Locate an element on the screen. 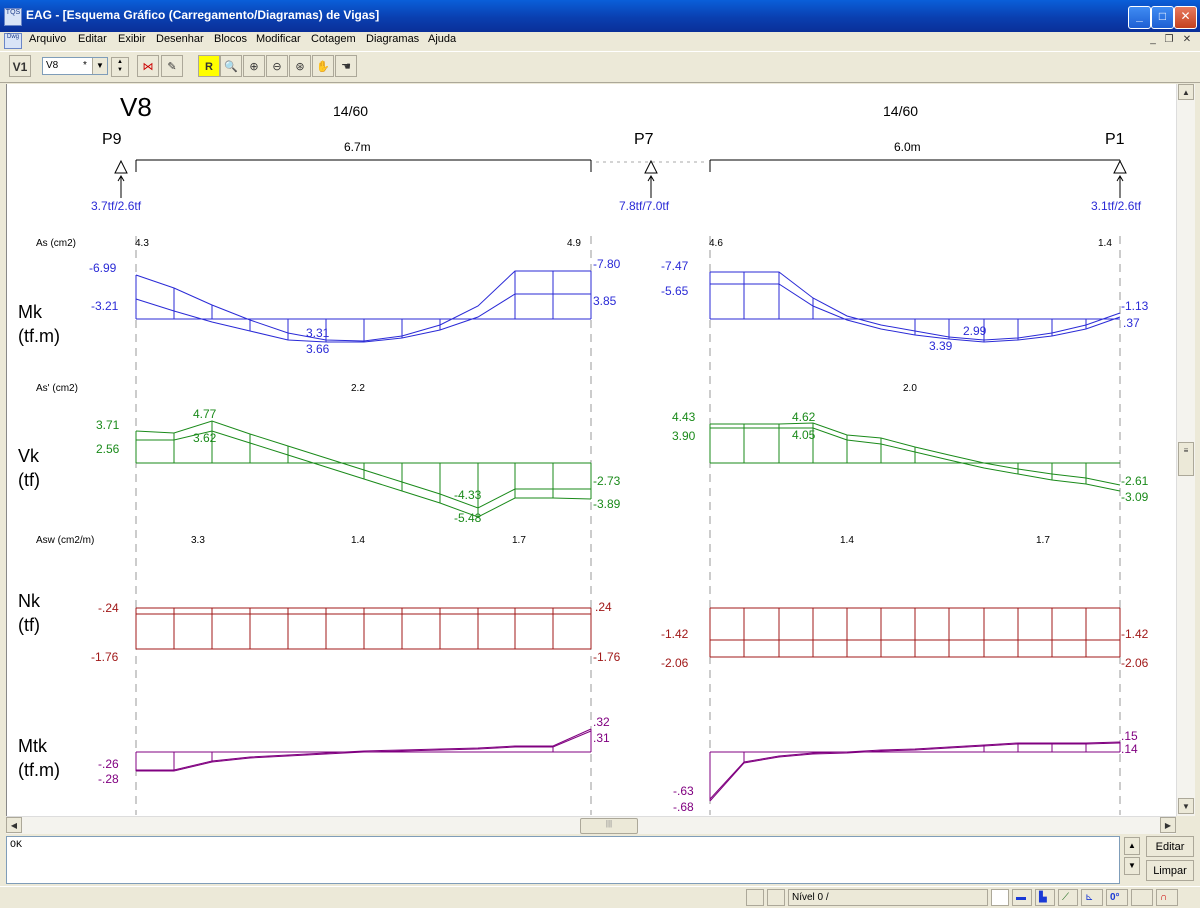  vk-value: 4.62 is located at coordinates (804, 417).